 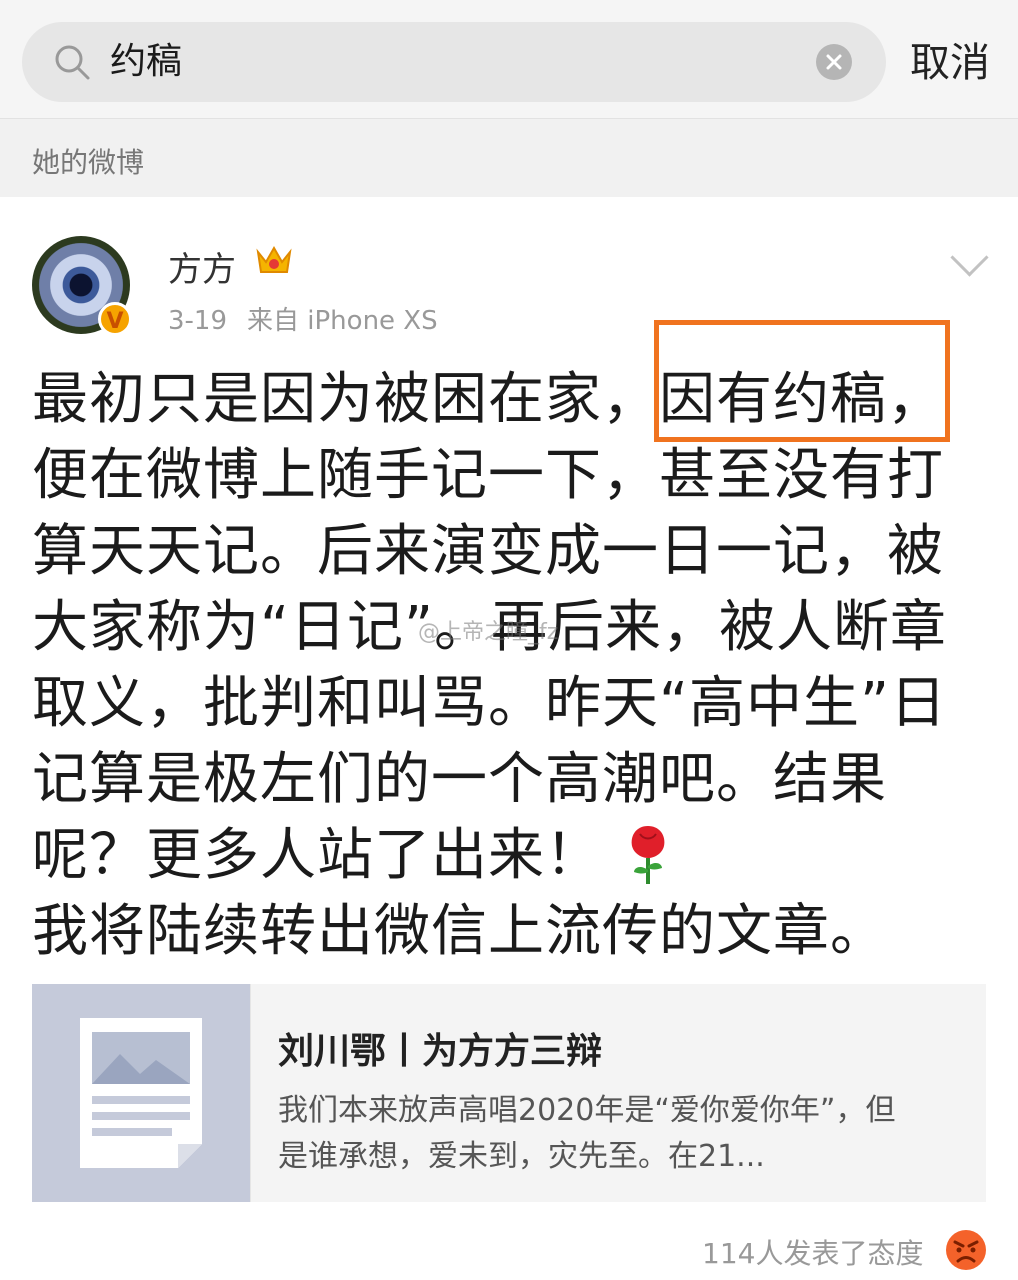 I want to click on clear-button, so click(x=834, y=62).